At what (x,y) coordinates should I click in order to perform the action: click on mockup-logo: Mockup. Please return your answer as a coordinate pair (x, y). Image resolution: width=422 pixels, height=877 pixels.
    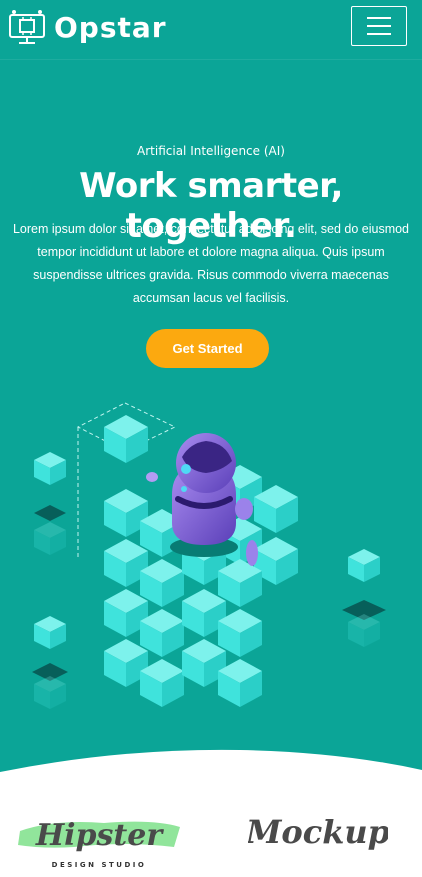
    Looking at the image, I should click on (318, 831).